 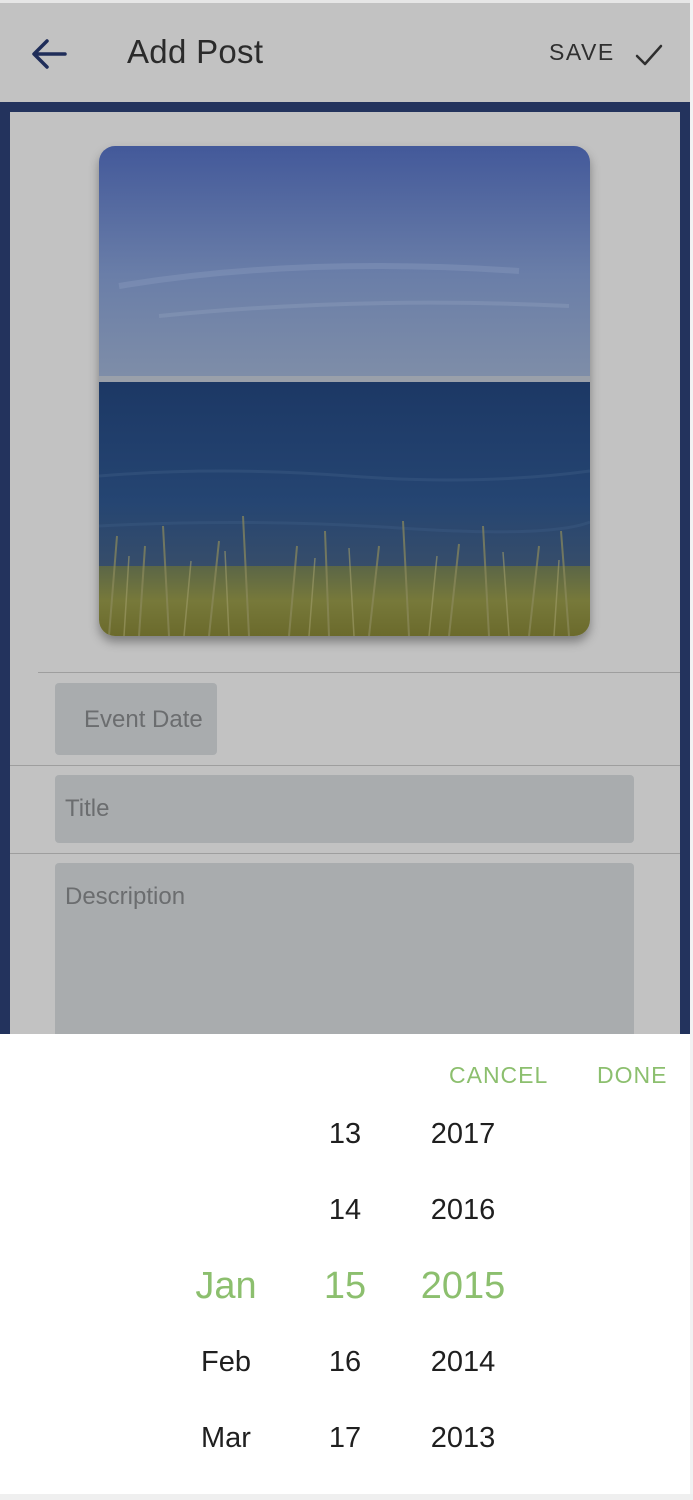 I want to click on arrow-left-icon, so click(x=49, y=54).